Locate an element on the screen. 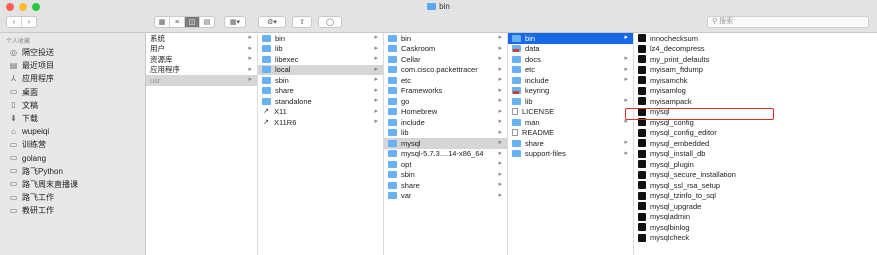  file-row: docs ▸ is located at coordinates (570, 59).